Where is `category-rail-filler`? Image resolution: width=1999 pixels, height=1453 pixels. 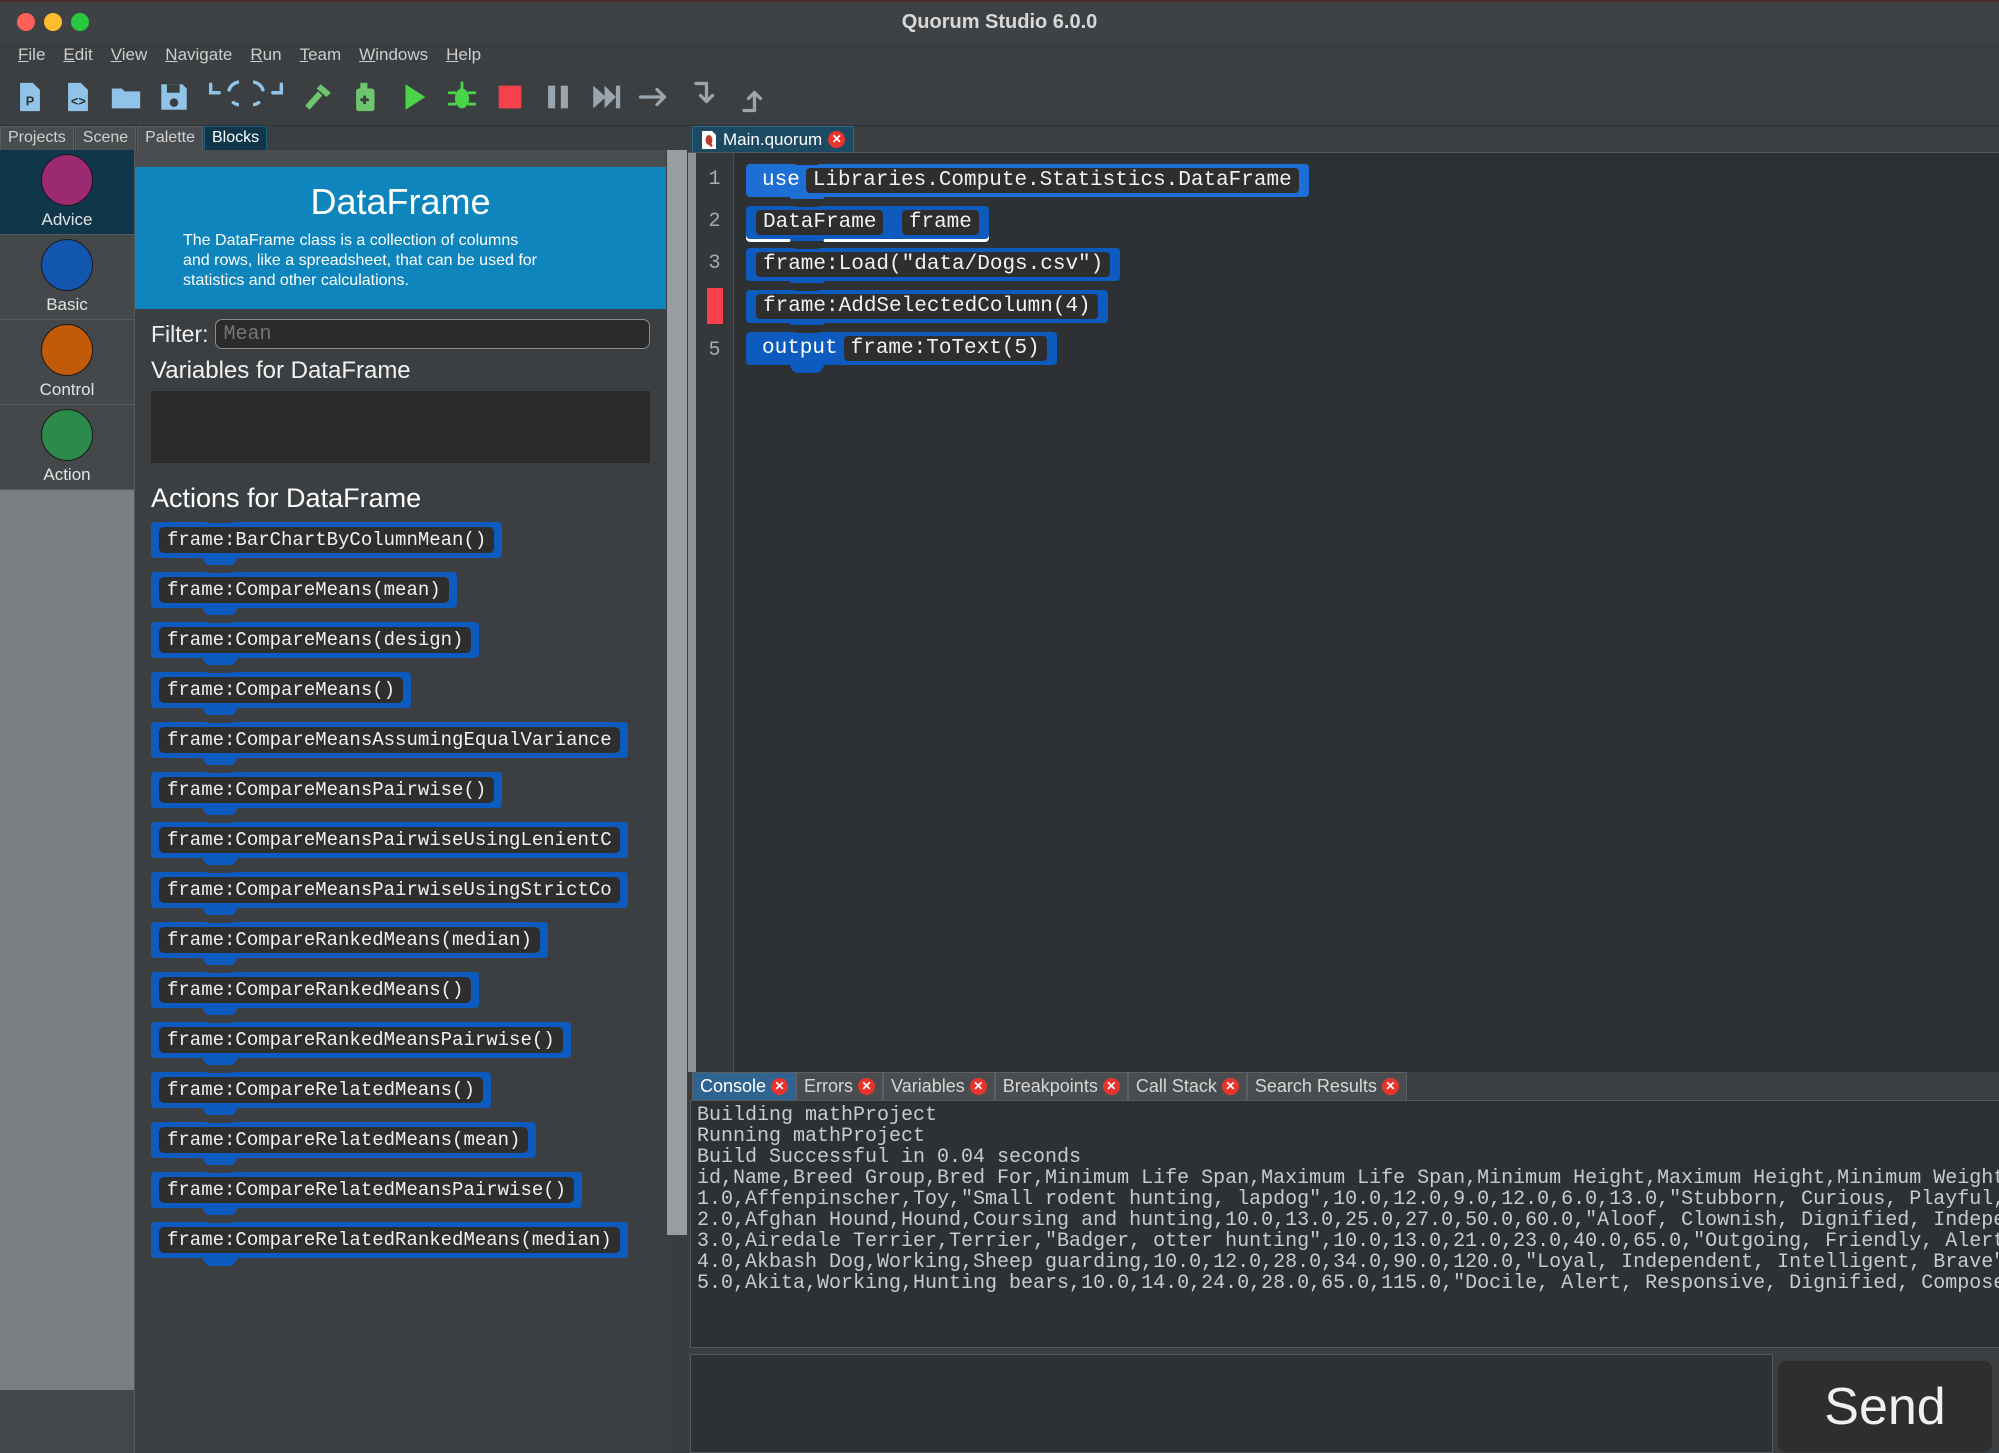
category-rail-filler is located at coordinates (67, 940).